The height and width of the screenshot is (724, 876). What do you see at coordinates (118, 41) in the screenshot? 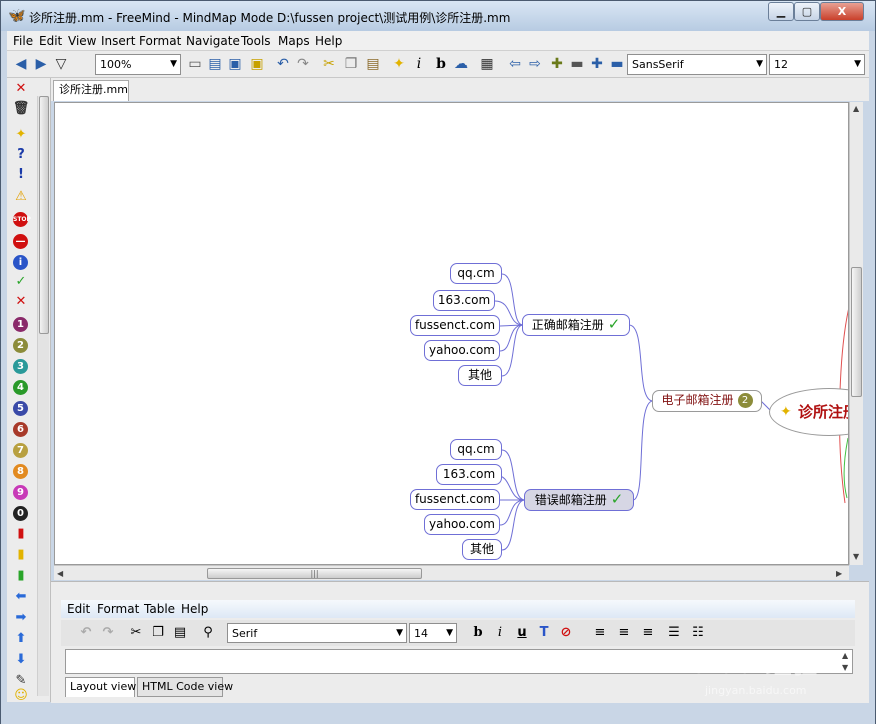
I see `menu-insert: Insert` at bounding box center [118, 41].